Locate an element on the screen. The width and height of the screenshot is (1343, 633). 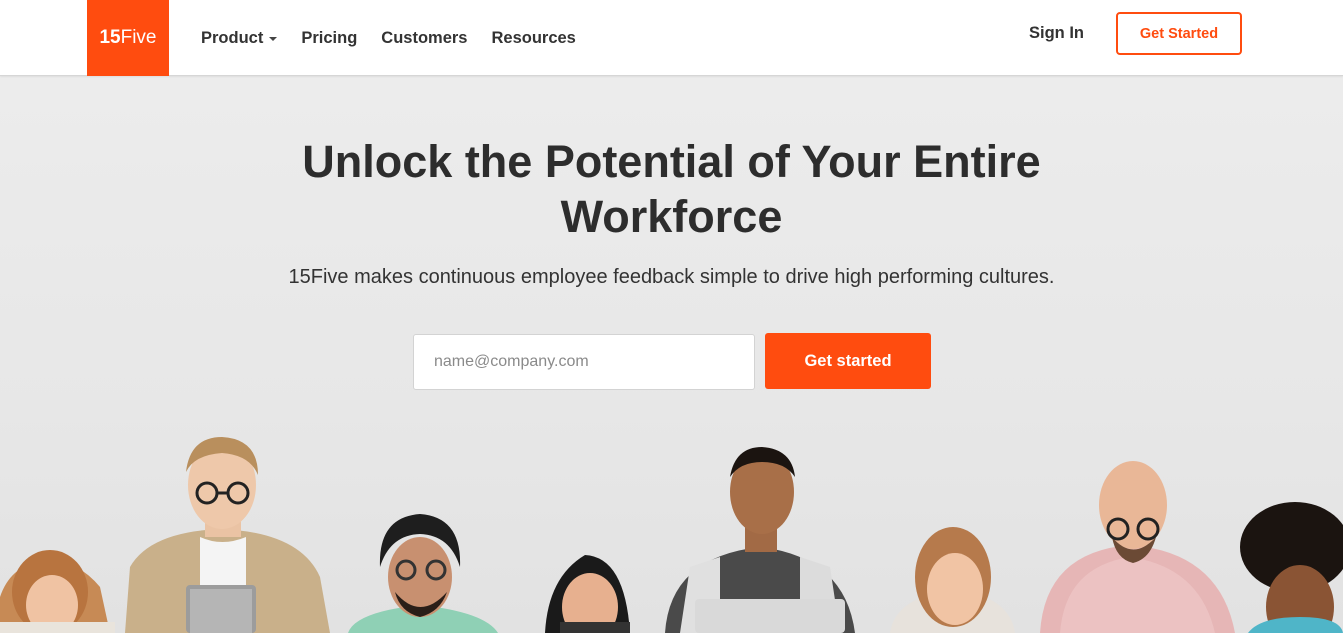
nav-pricing: Pricing is located at coordinates (329, 38).